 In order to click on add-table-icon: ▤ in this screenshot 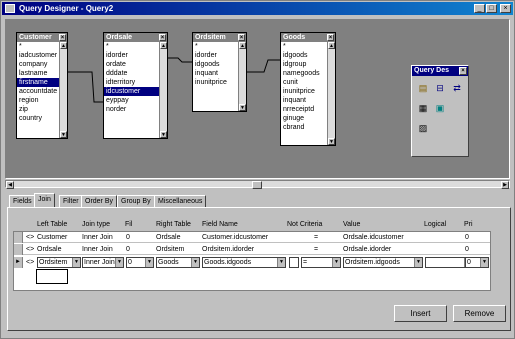, I will do `click(423, 88)`.